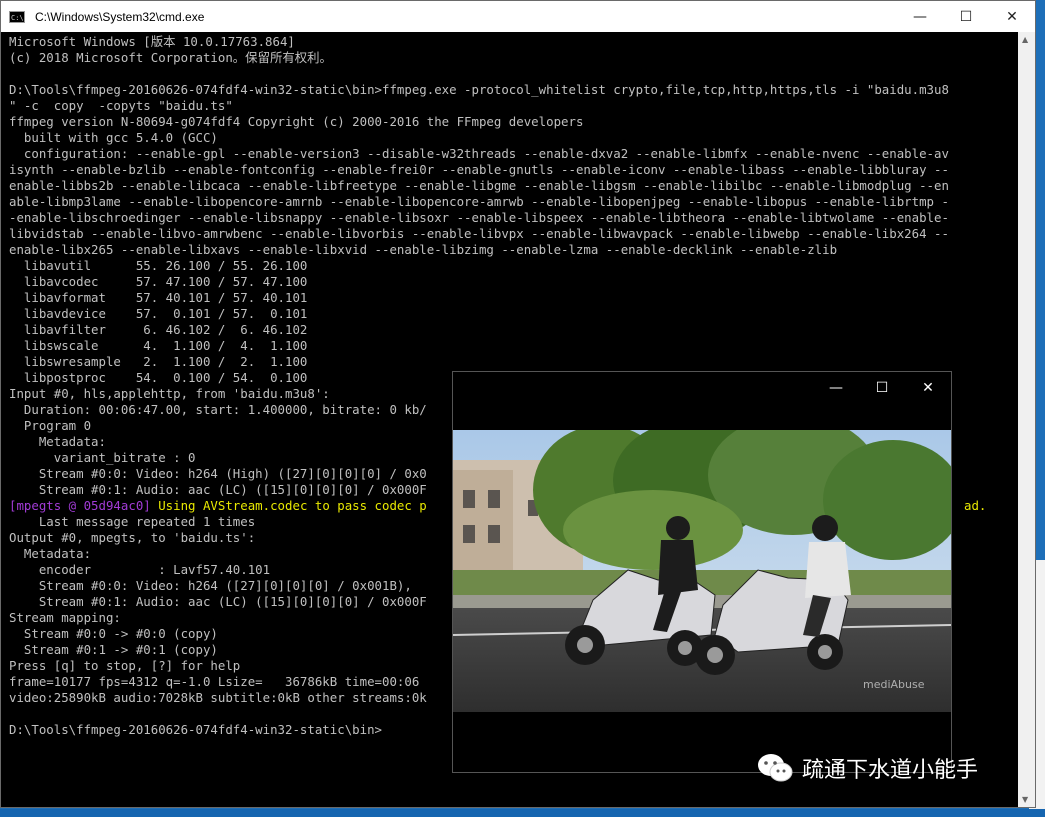 The image size is (1045, 817). What do you see at coordinates (836, 388) in the screenshot?
I see `video-minimize-button: —` at bounding box center [836, 388].